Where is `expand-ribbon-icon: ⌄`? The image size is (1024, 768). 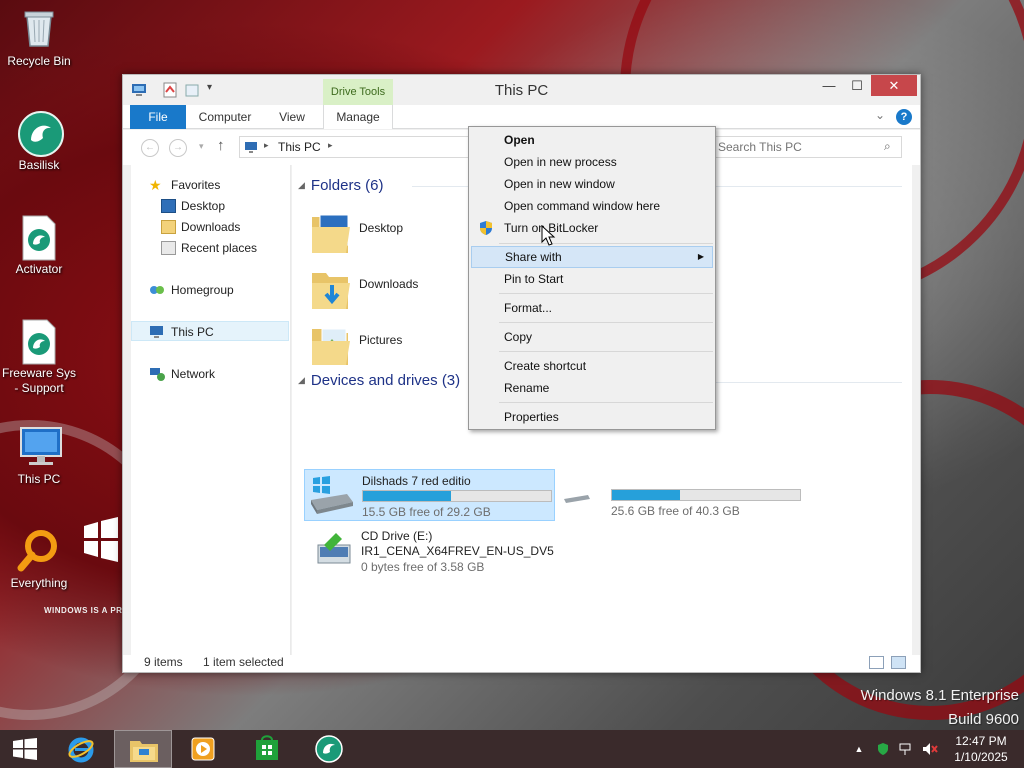
expand-ribbon-icon: ⌄ is located at coordinates (880, 115).